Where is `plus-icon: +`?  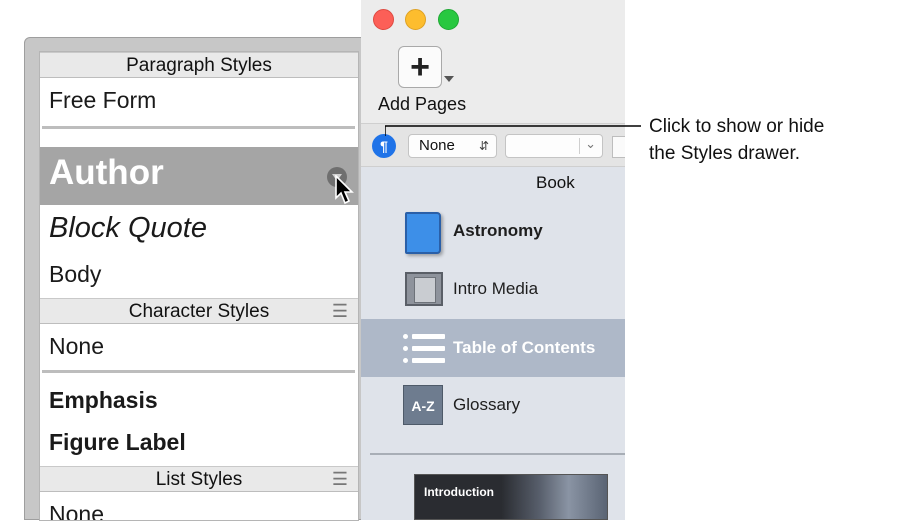 plus-icon: + is located at coordinates (420, 67).